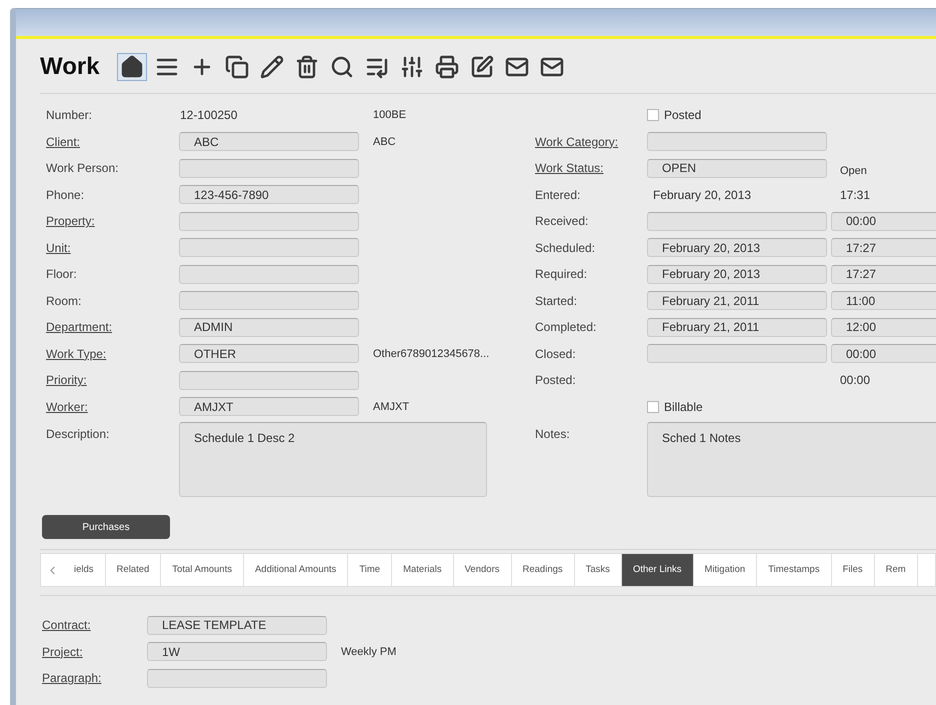  I want to click on field-value: 12-100250, so click(208, 115).